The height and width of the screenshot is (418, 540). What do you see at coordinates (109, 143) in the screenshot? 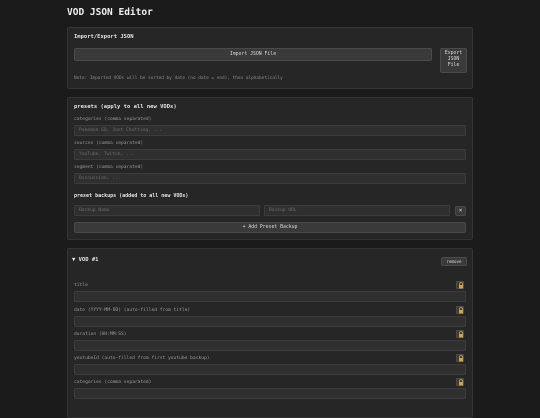
I see `sources-label: sources (comma separated)` at bounding box center [109, 143].